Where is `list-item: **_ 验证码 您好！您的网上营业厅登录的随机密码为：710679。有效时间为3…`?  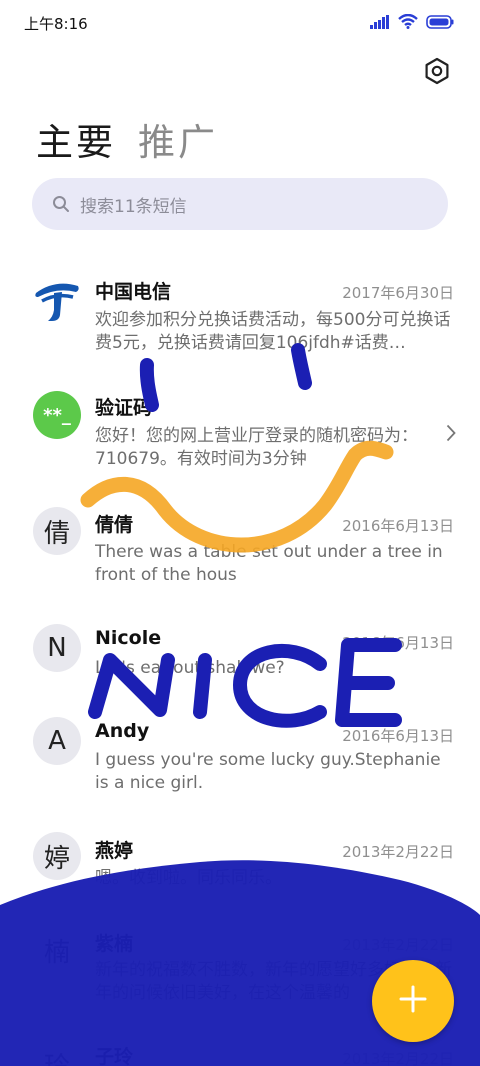
list-item: **_ 验证码 您好！您的网上营业厅登录的随机密码为：710679。有效时间为3… is located at coordinates (240, 438).